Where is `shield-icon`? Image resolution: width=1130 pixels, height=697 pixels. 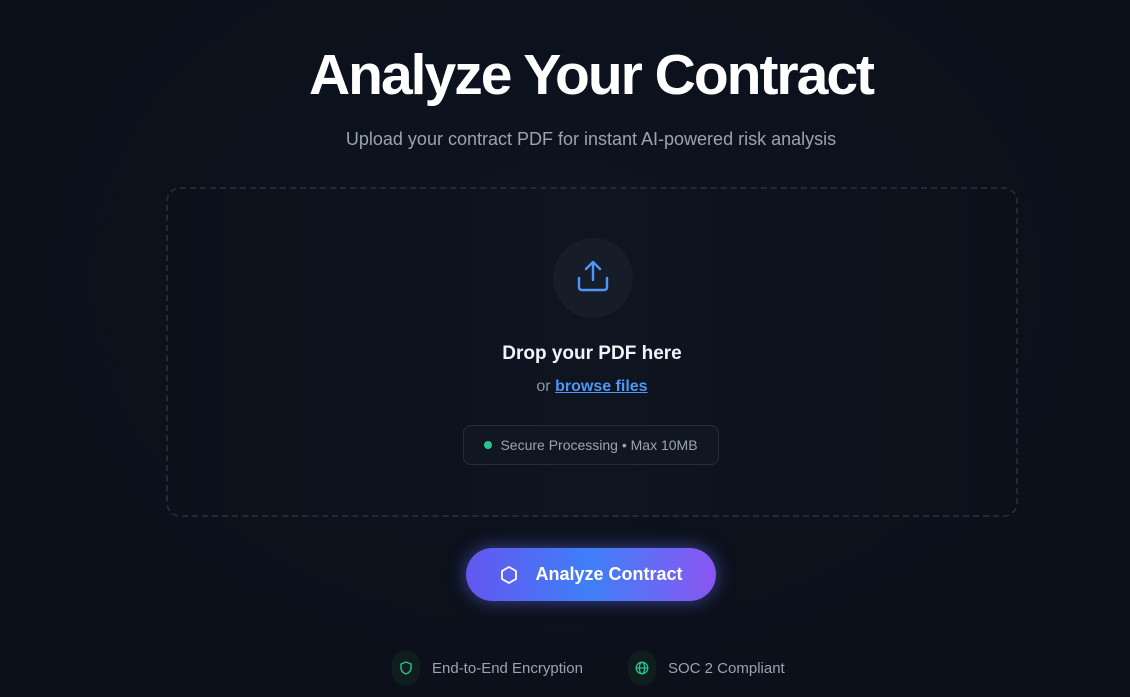
shield-icon is located at coordinates (406, 668).